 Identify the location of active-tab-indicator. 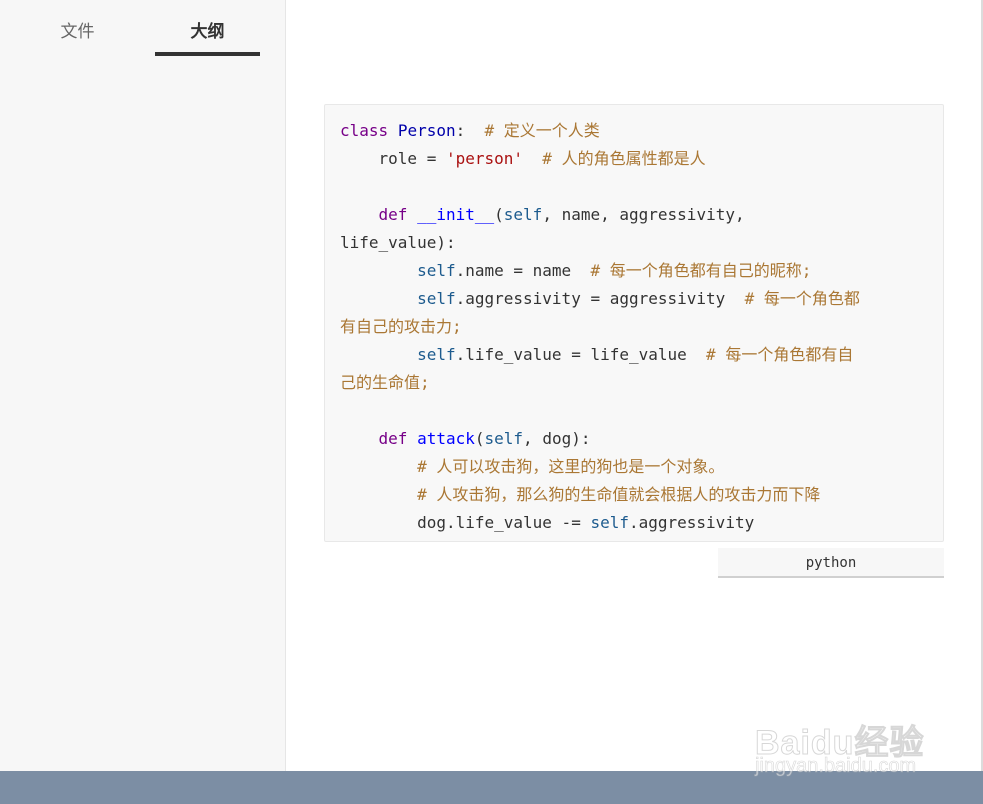
(207, 54).